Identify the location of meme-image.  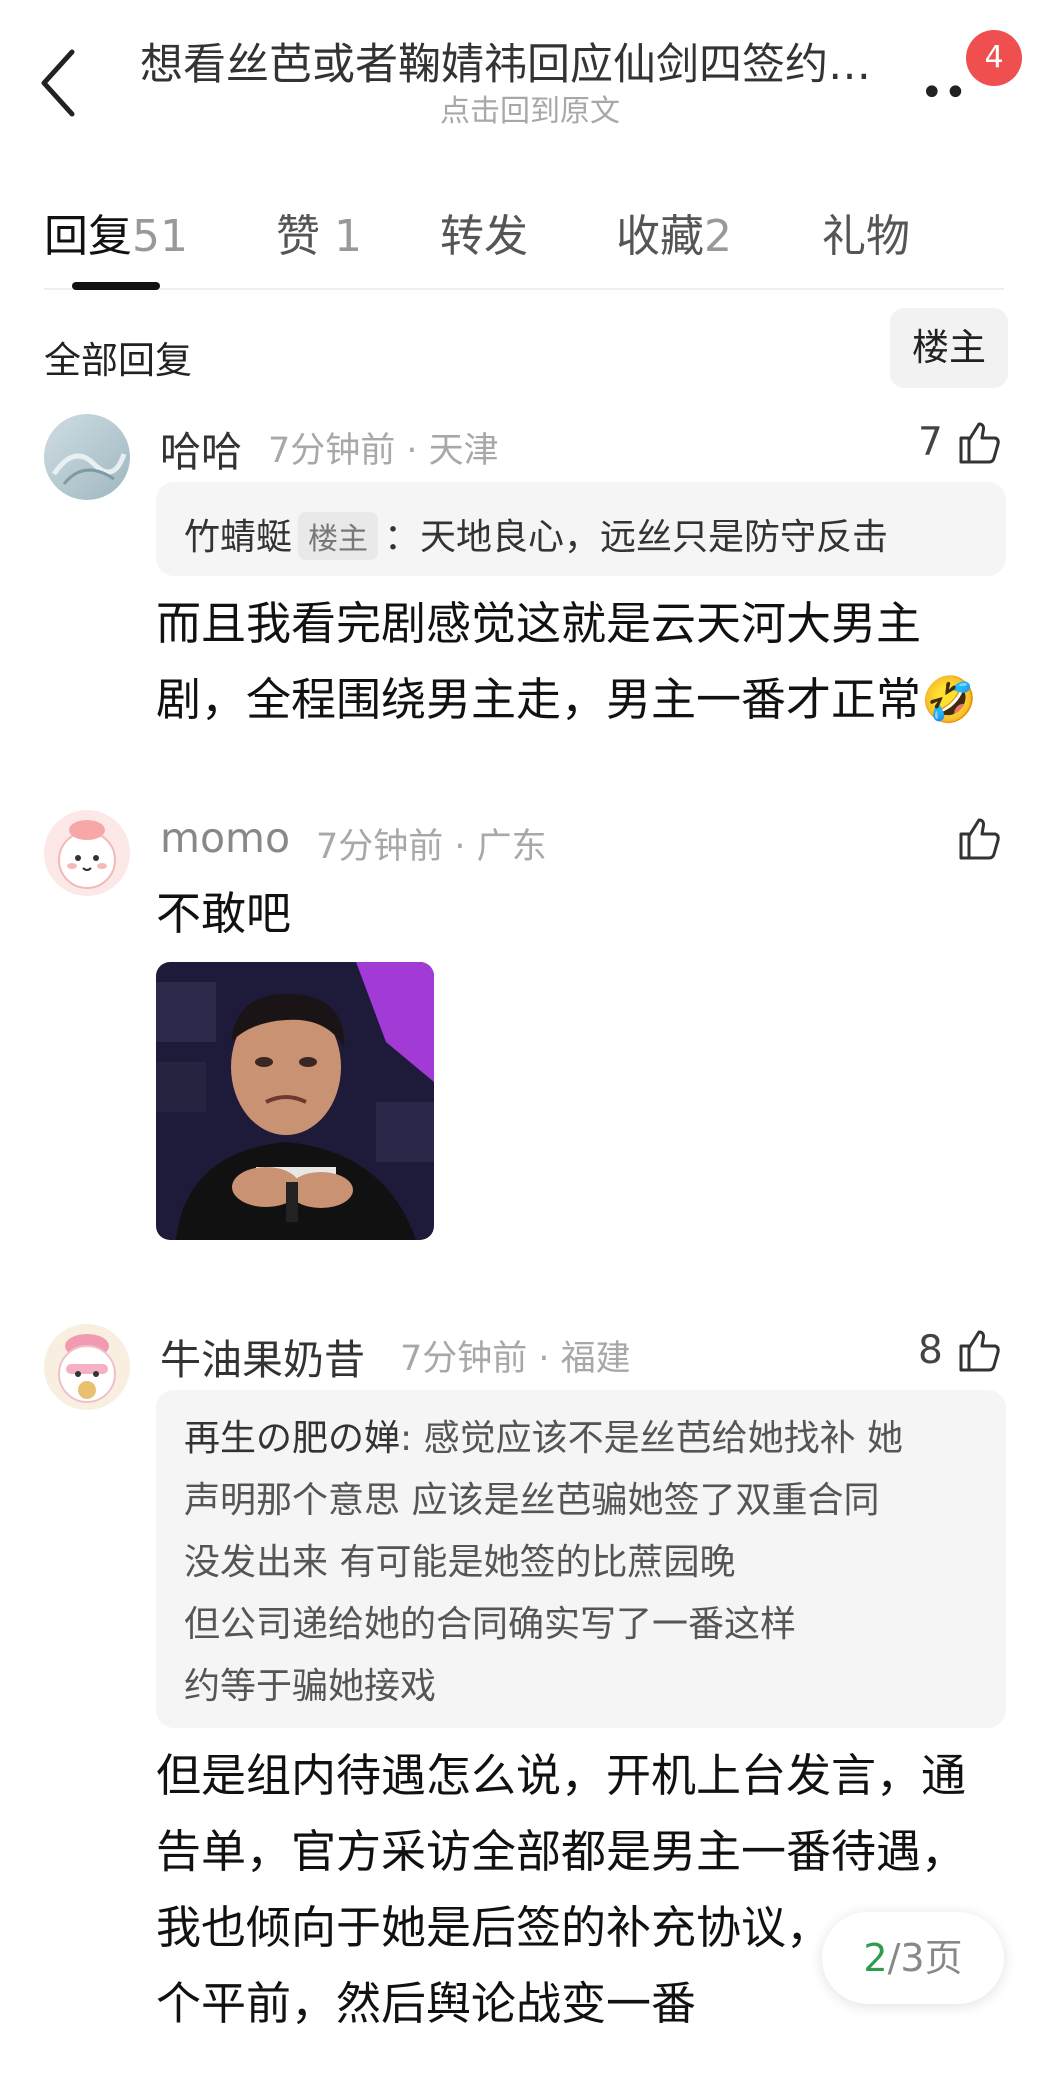
(295, 1101).